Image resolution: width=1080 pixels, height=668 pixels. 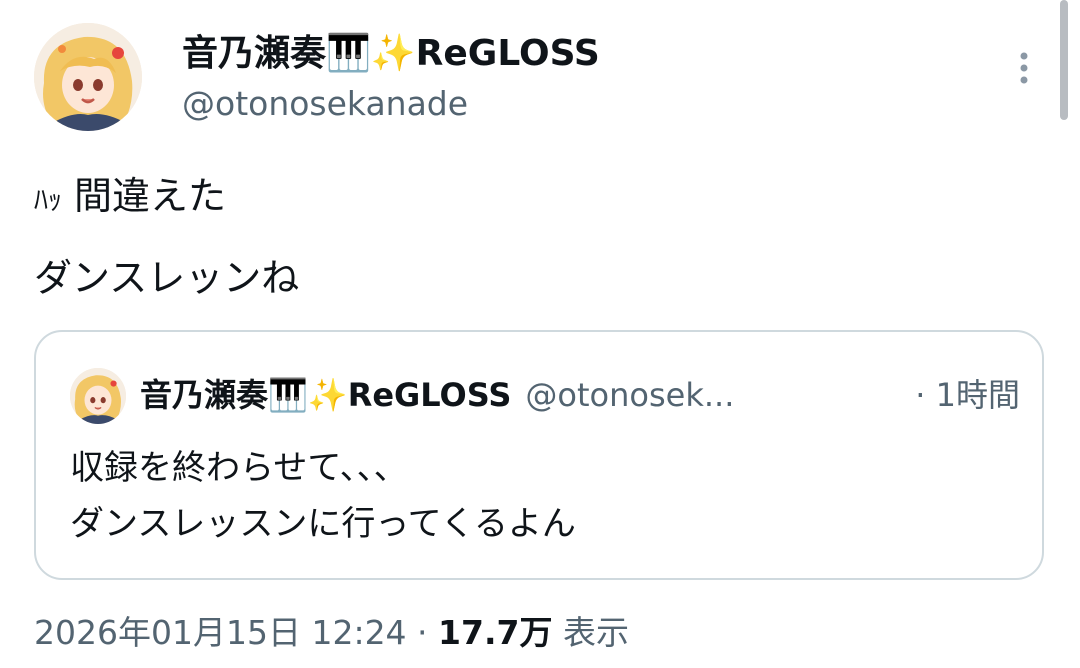 What do you see at coordinates (236, 632) in the screenshot?
I see `tweet-datetime: 2026年01月15日 12:24 ·` at bounding box center [236, 632].